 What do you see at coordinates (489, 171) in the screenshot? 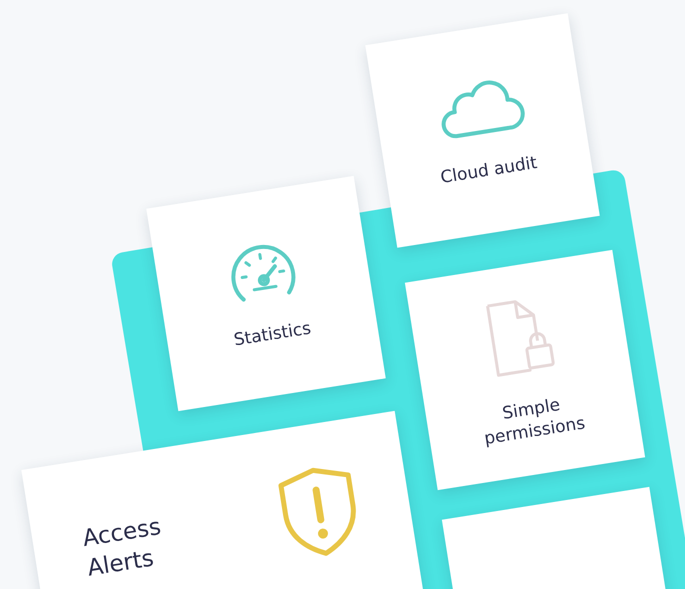
I see `card-label: Cloud audit` at bounding box center [489, 171].